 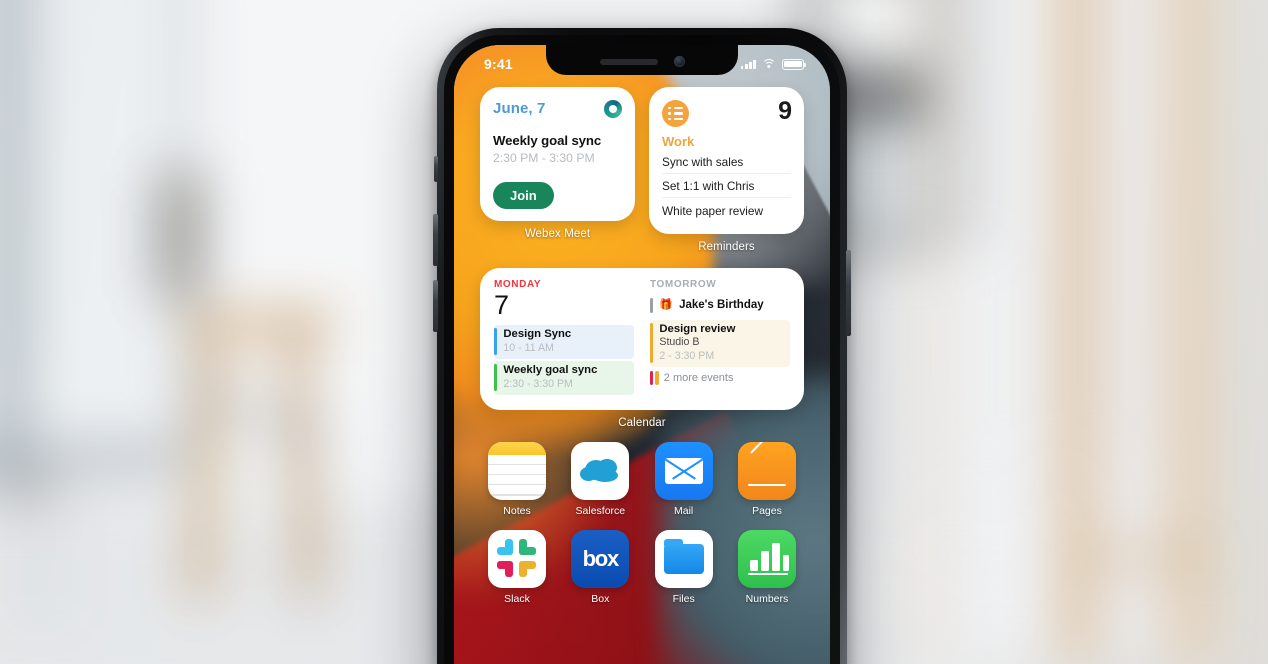 I want to click on event-time: 2 - 3:30 PM, so click(x=687, y=355).